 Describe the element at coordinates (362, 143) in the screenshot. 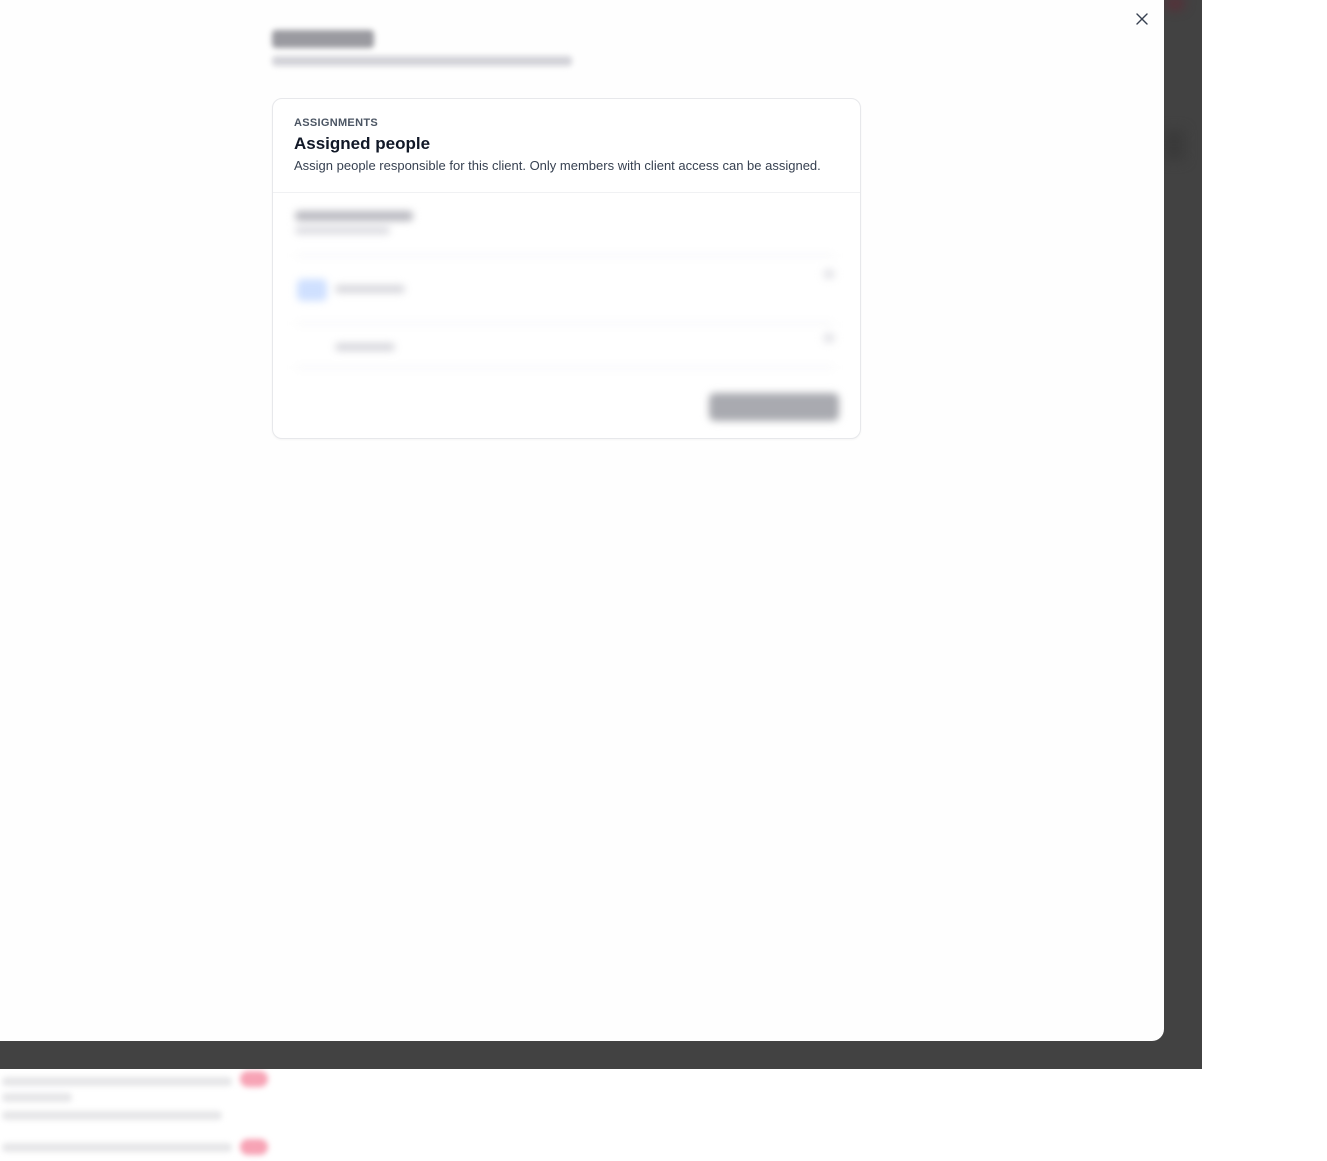

I see `card-title: Assigned people` at that location.